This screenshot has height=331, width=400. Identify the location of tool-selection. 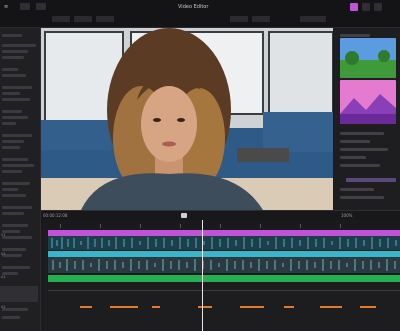
(61, 19).